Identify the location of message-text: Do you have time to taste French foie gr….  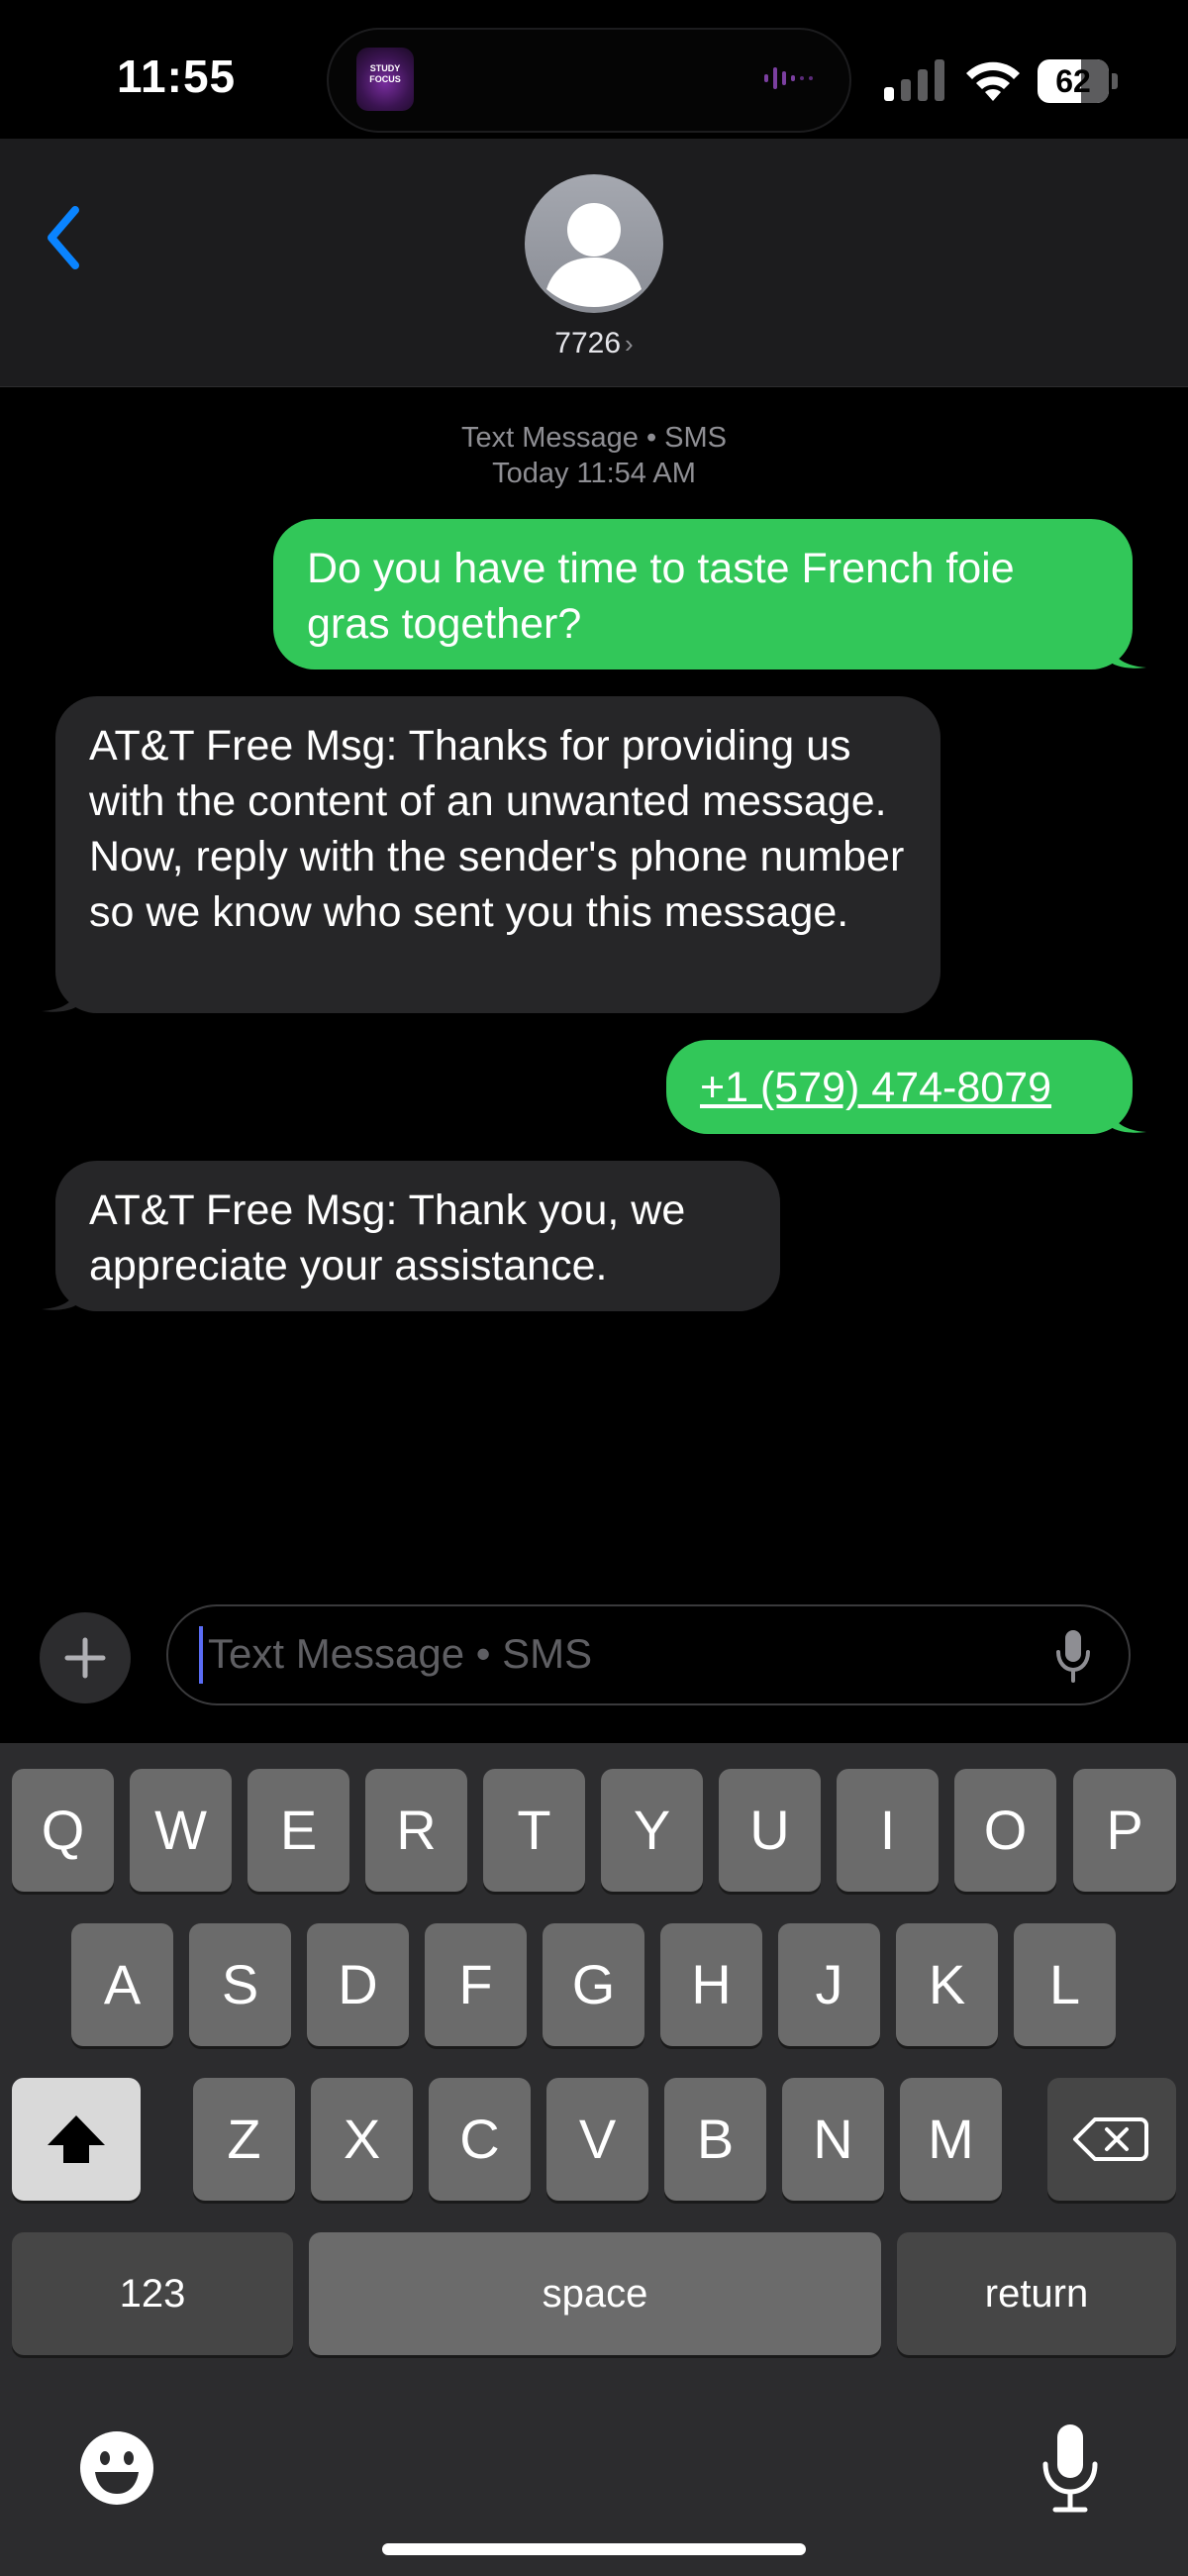
(661, 596).